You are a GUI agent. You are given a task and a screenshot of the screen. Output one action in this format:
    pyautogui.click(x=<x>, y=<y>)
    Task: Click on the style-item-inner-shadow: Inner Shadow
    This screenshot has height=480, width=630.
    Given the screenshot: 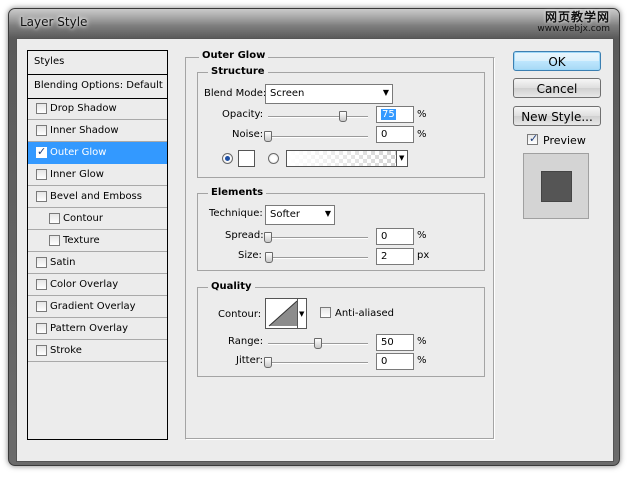 What is the action you would take?
    pyautogui.click(x=97, y=131)
    